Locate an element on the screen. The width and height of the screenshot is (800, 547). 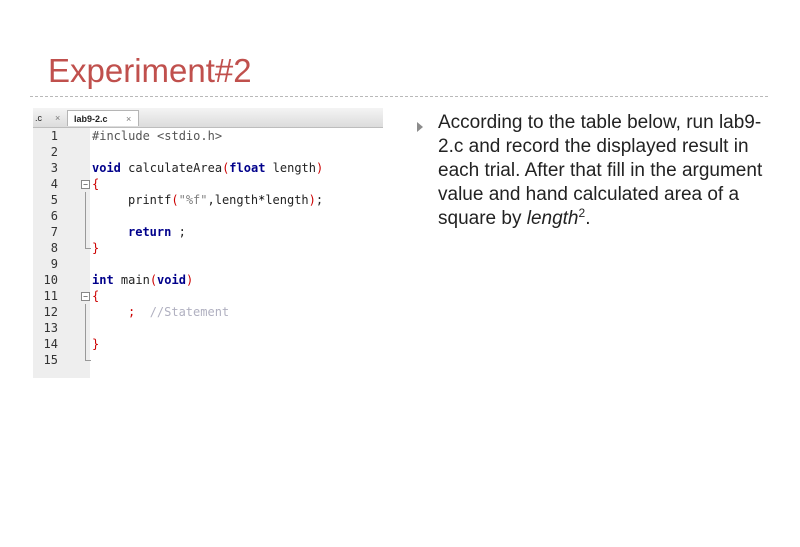
tab-label: lab9-2.c is located at coordinates (91, 119).